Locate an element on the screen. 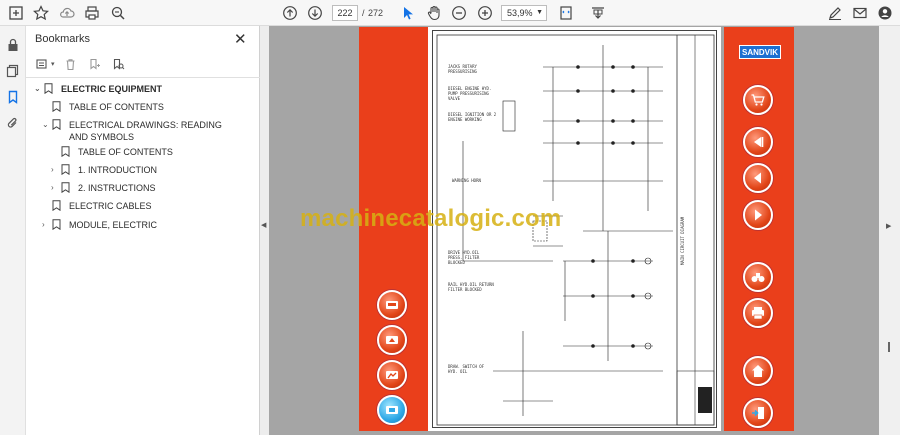  select-cursor-icon is located at coordinates (408, 13).